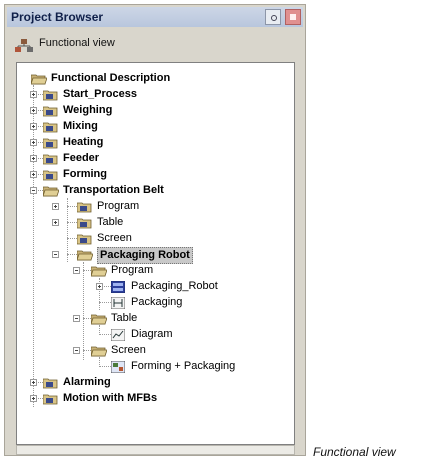  I want to click on diagram-icon, so click(118, 335).